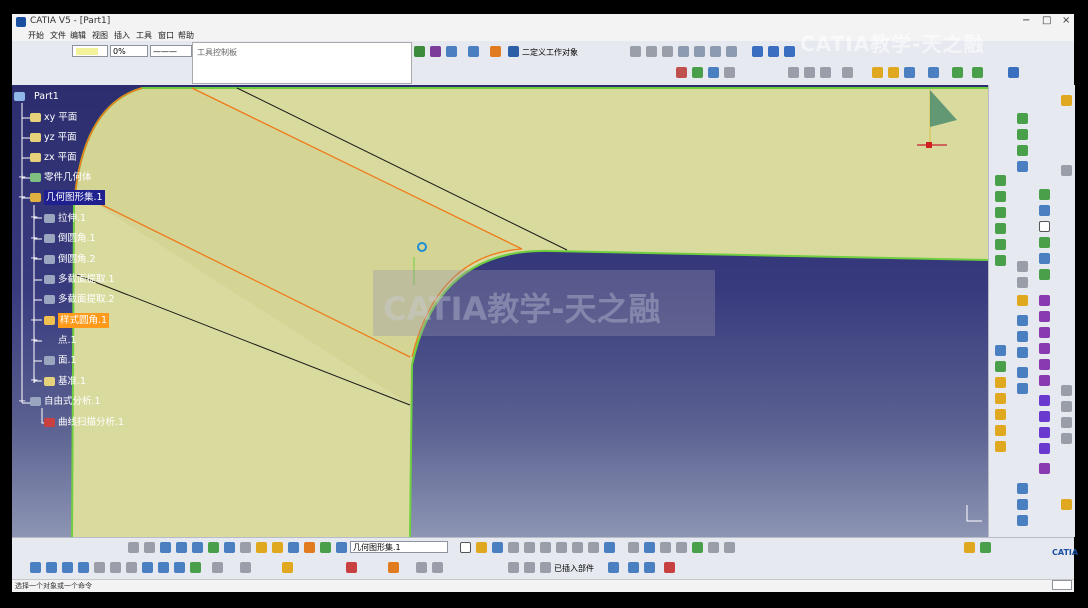 The height and width of the screenshot is (608, 1088). What do you see at coordinates (1044, 242) in the screenshot?
I see `tool-r15-icon` at bounding box center [1044, 242].